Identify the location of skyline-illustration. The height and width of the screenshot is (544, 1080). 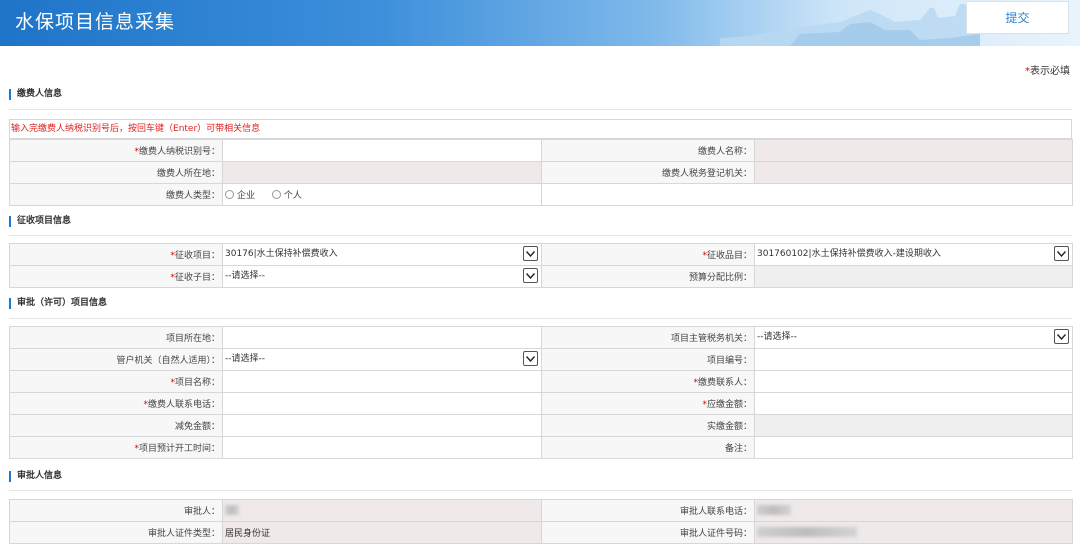
(850, 25).